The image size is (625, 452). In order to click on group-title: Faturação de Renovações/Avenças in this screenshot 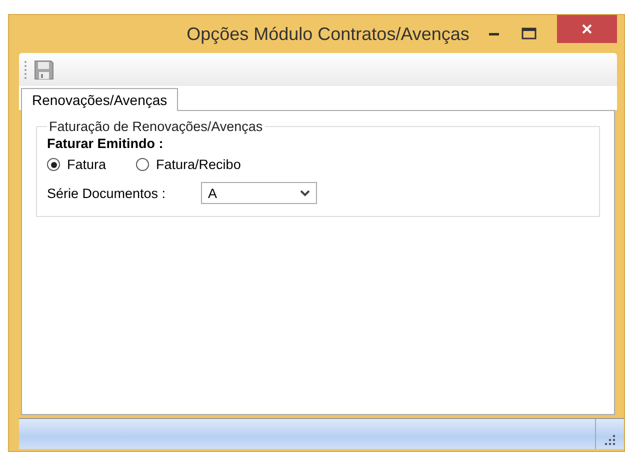, I will do `click(156, 126)`.